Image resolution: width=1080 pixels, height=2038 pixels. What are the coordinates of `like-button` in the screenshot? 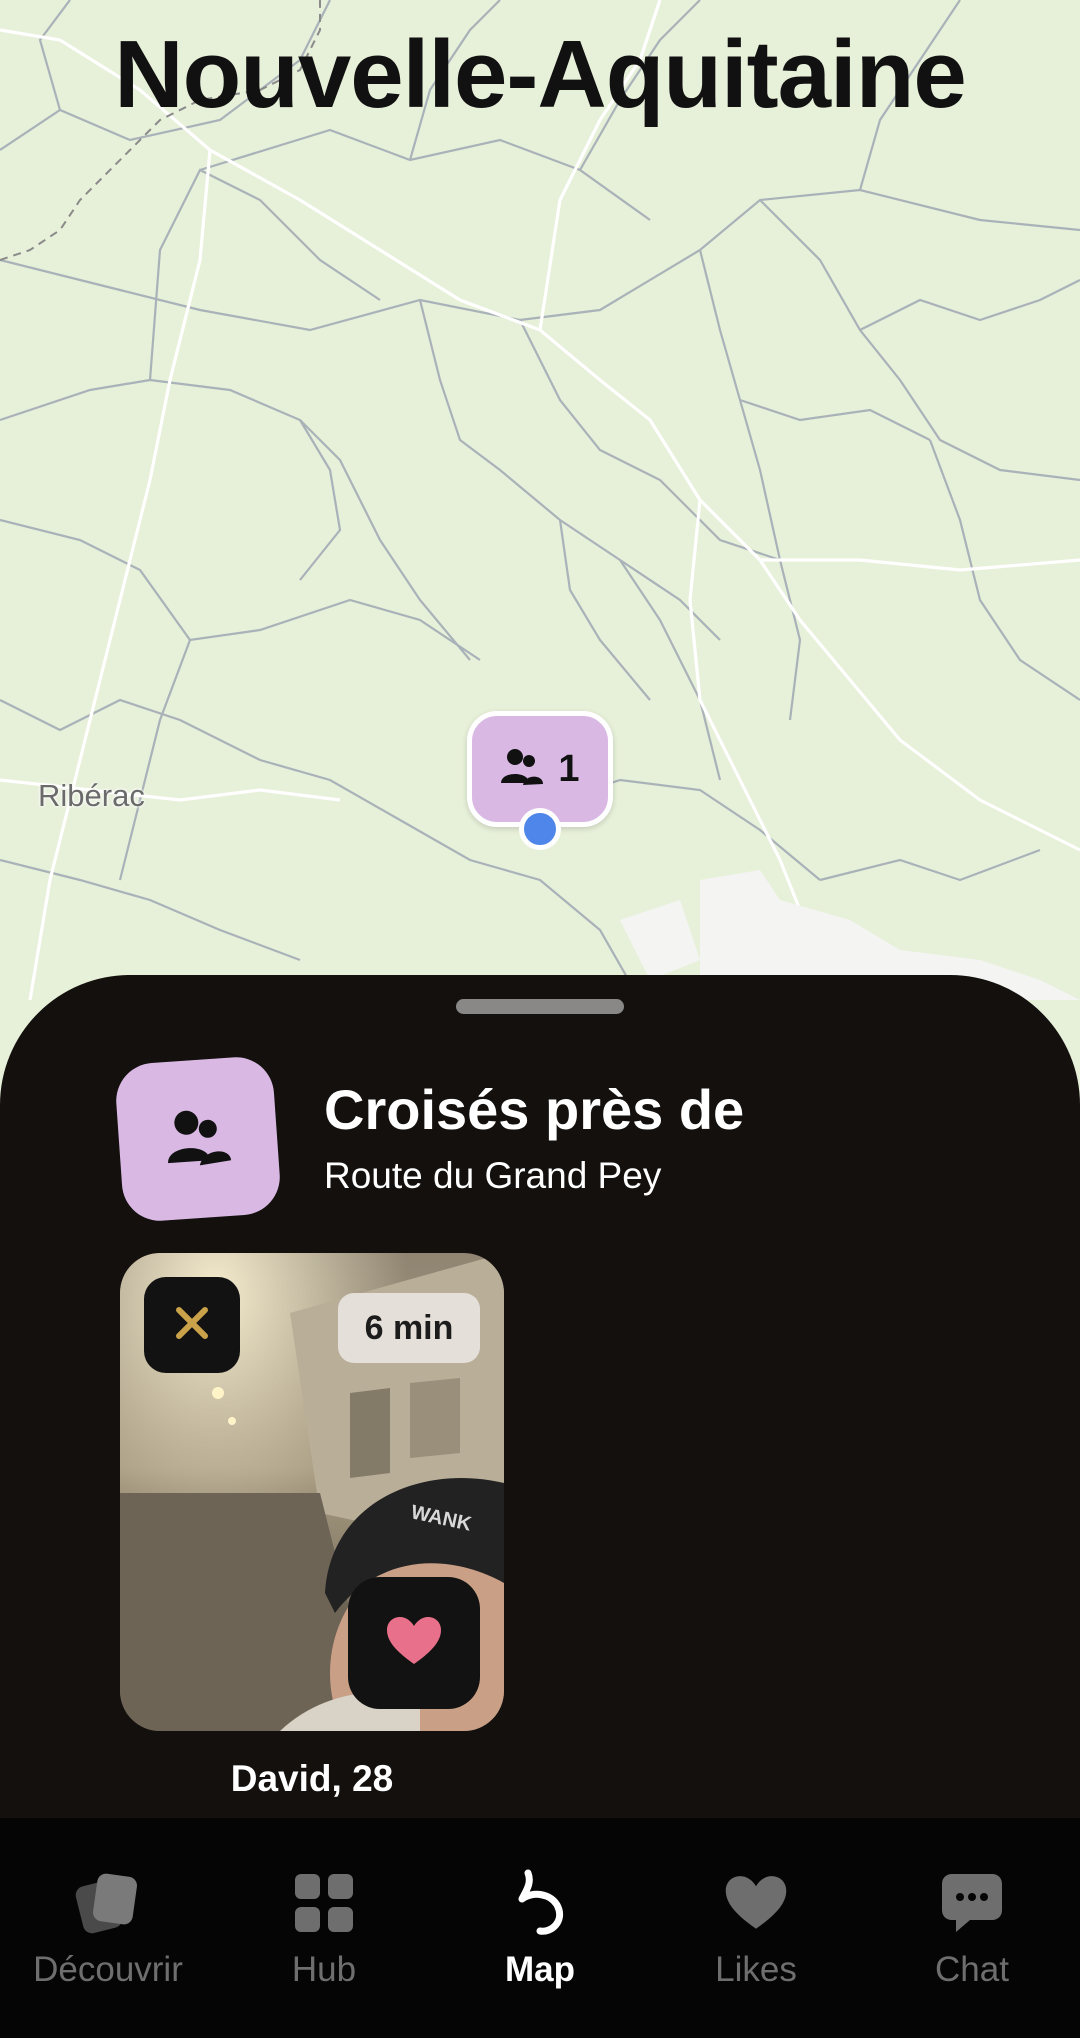 It's located at (414, 1643).